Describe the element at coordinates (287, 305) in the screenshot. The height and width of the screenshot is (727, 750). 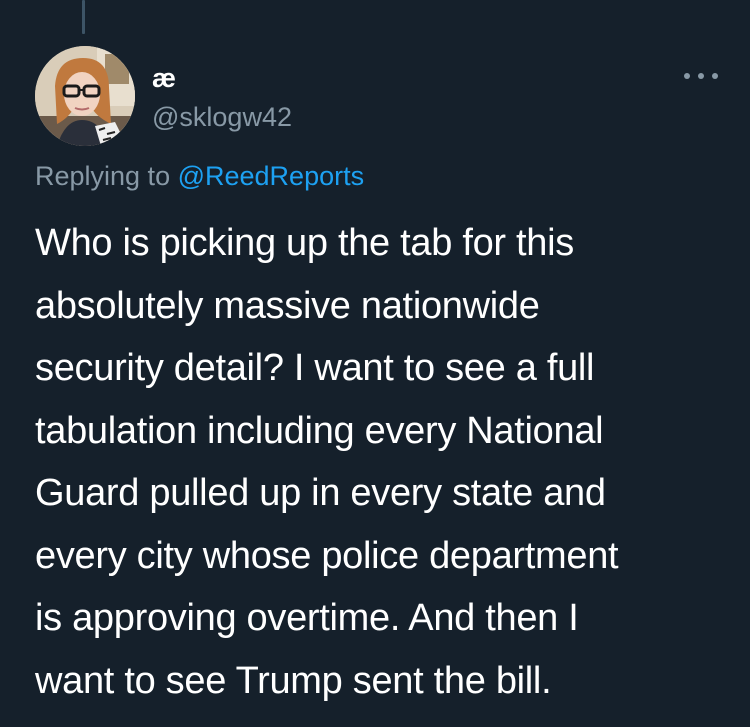
I see `tweet-text-line: absolutely massive nationwide` at that location.